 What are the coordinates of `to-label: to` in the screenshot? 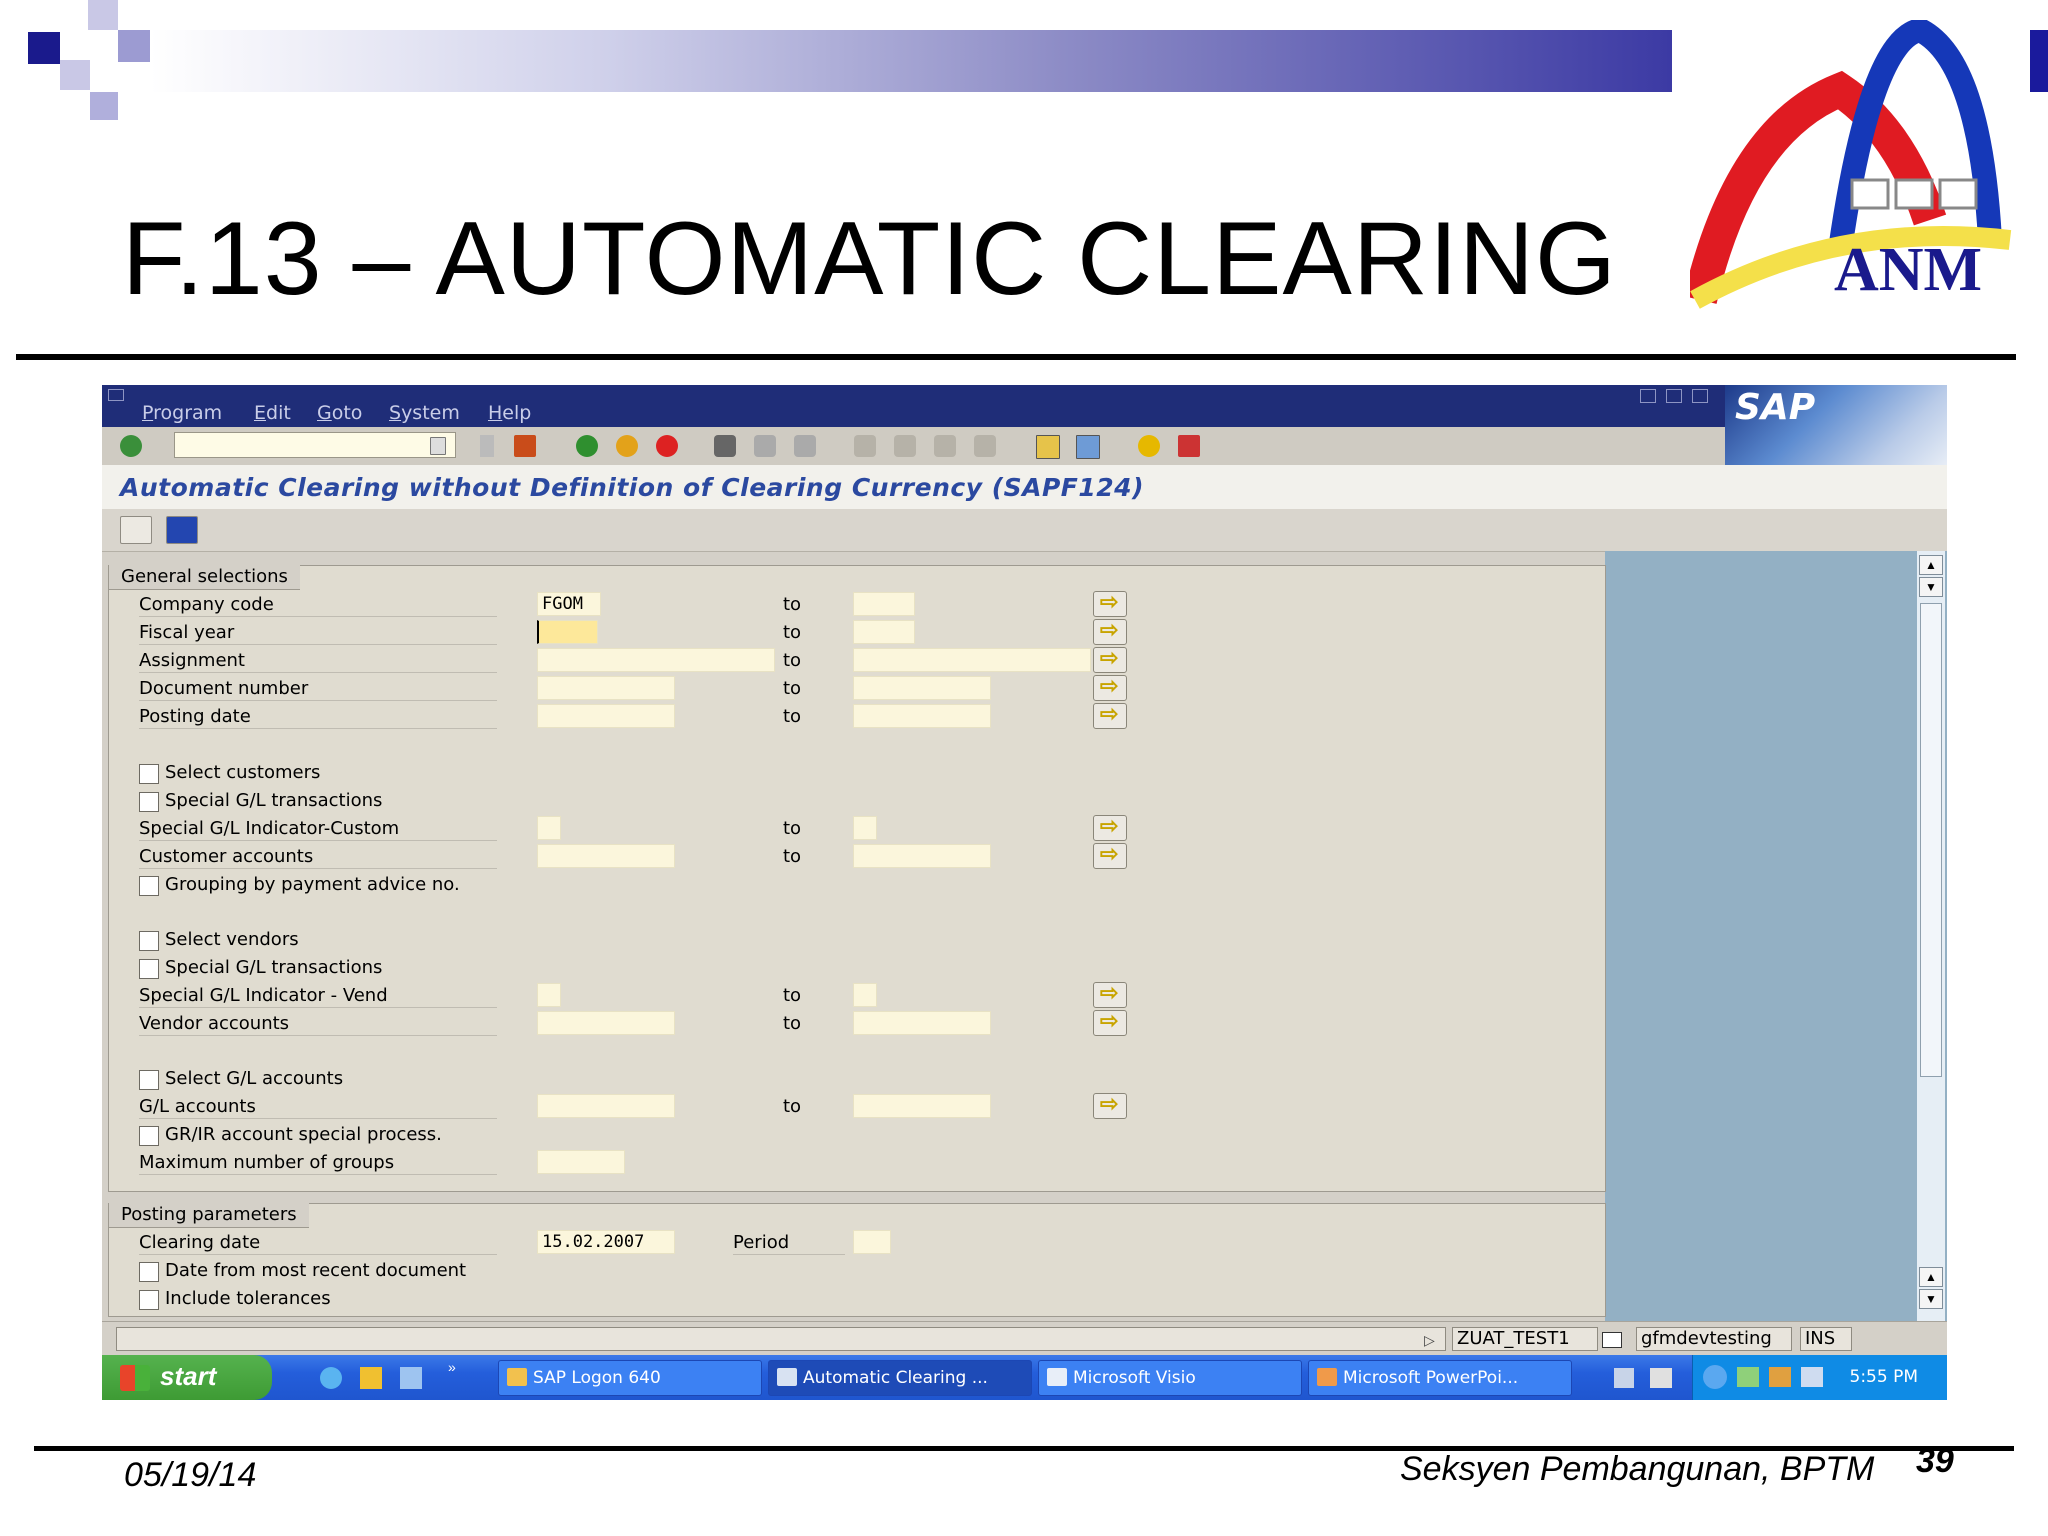 It's located at (792, 1023).